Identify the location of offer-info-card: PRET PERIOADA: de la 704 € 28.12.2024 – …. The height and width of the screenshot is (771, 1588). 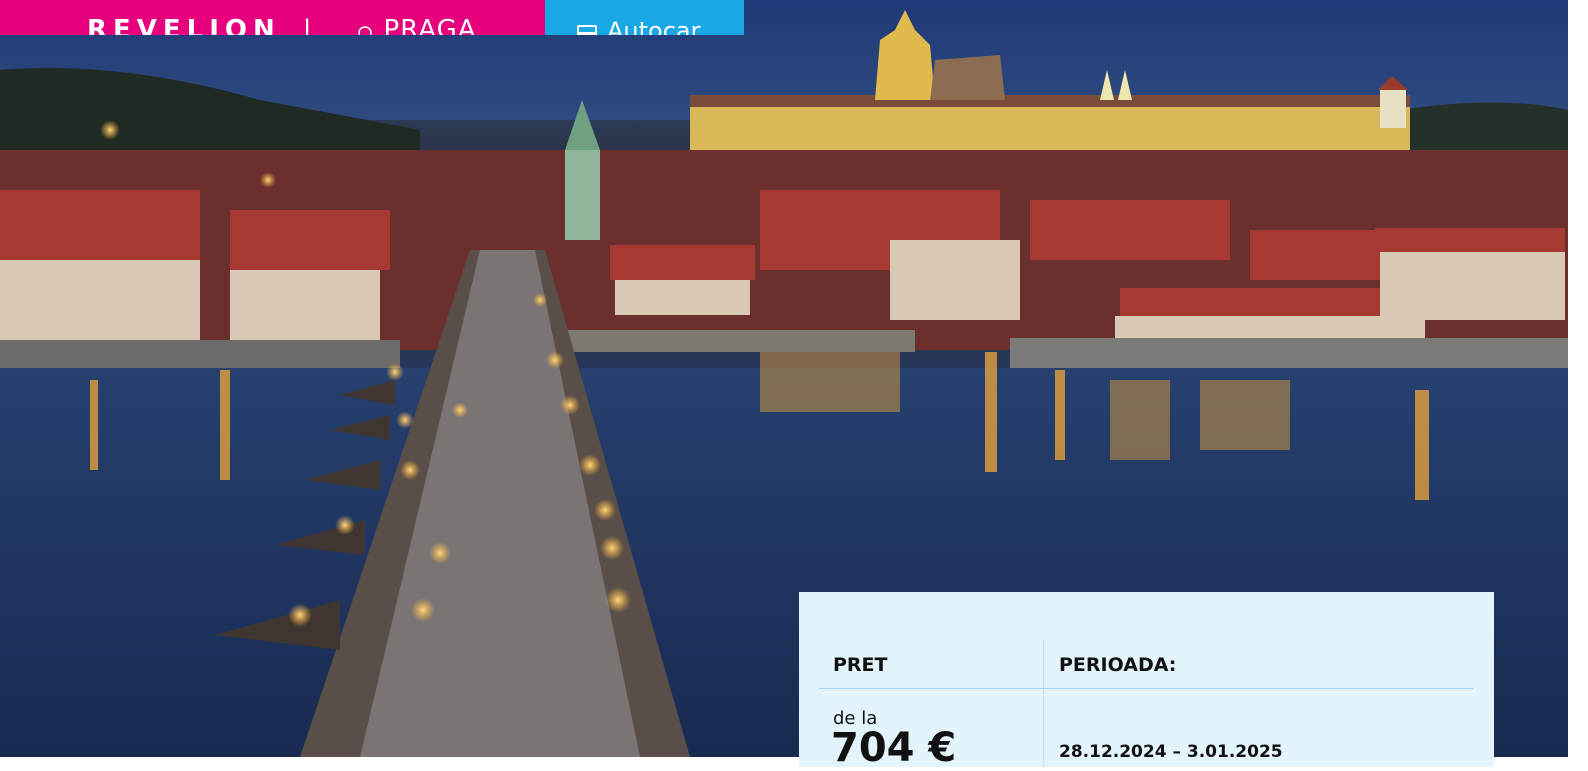
(1146, 681).